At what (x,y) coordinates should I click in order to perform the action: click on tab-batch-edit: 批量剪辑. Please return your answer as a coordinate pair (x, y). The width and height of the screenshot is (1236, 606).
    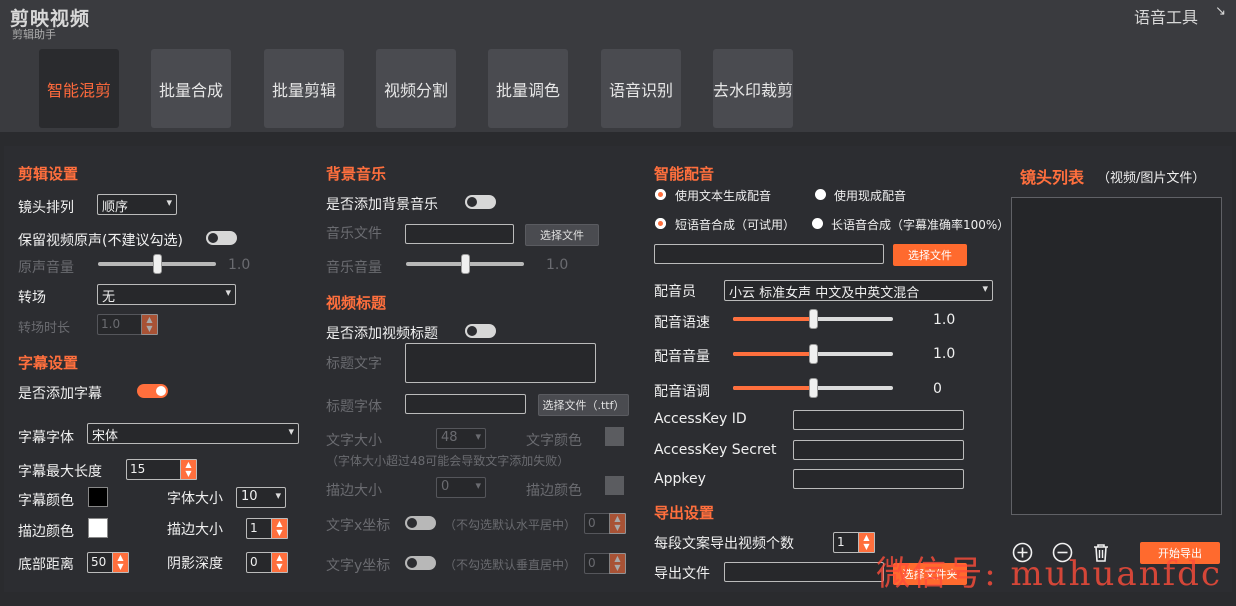
    Looking at the image, I should click on (304, 88).